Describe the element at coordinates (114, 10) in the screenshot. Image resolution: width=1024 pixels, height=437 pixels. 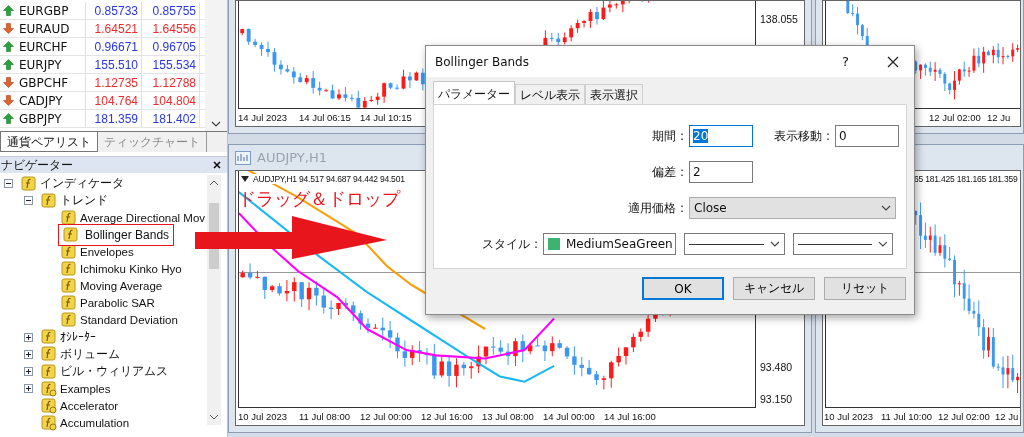
I see `bid-price: 0.85733` at that location.